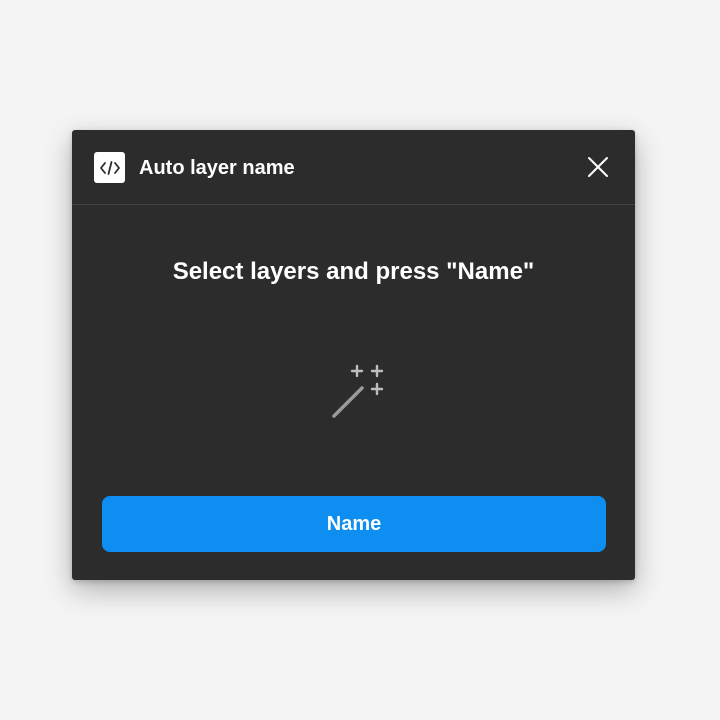  Describe the element at coordinates (217, 168) in the screenshot. I see `dialog-title: Auto layer name` at that location.